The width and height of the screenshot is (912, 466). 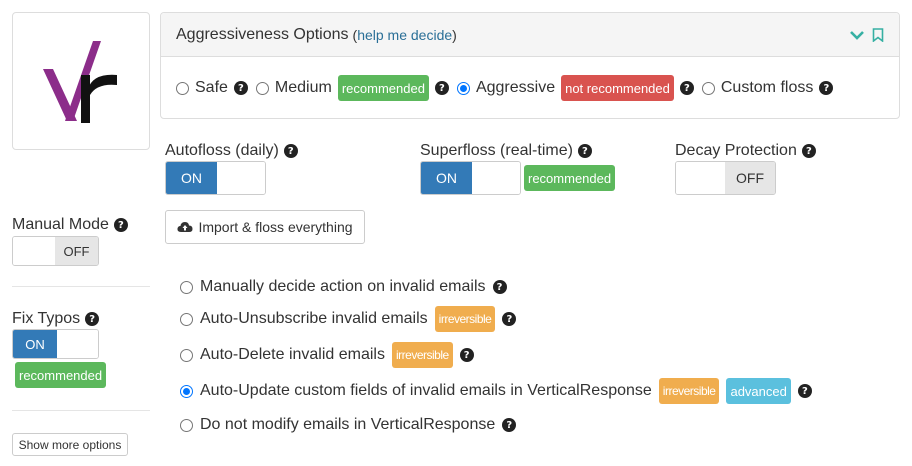 I want to click on autofloss-toggle: ON, so click(x=215, y=178).